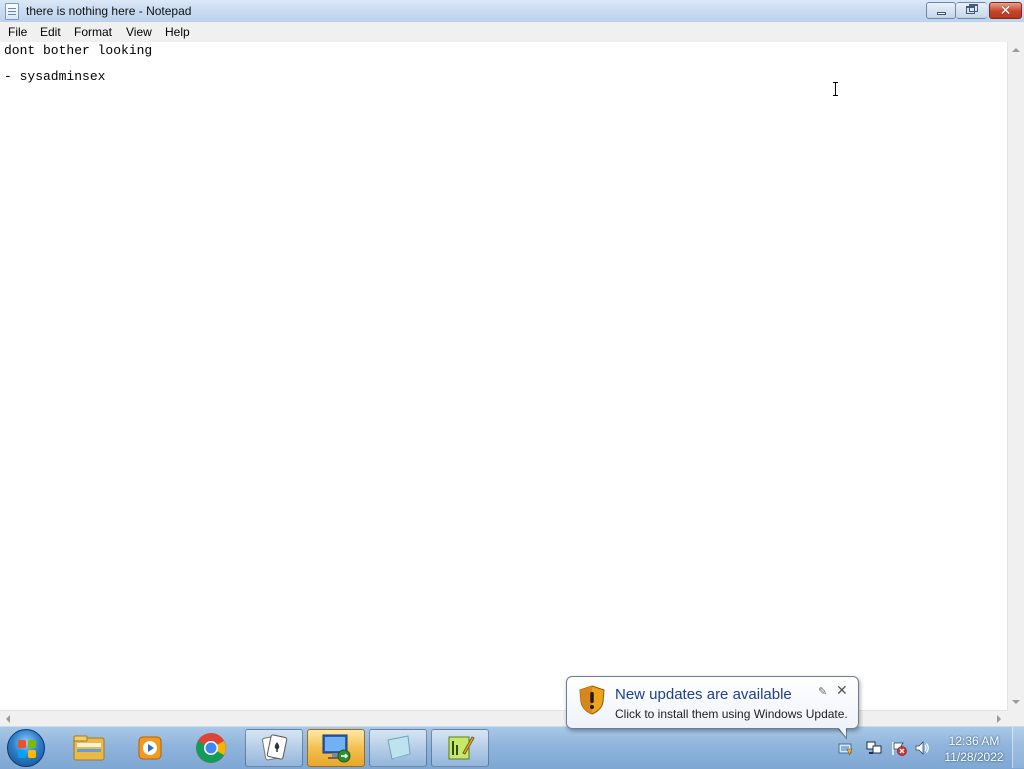  I want to click on sticky-note-icon, so click(399, 747).